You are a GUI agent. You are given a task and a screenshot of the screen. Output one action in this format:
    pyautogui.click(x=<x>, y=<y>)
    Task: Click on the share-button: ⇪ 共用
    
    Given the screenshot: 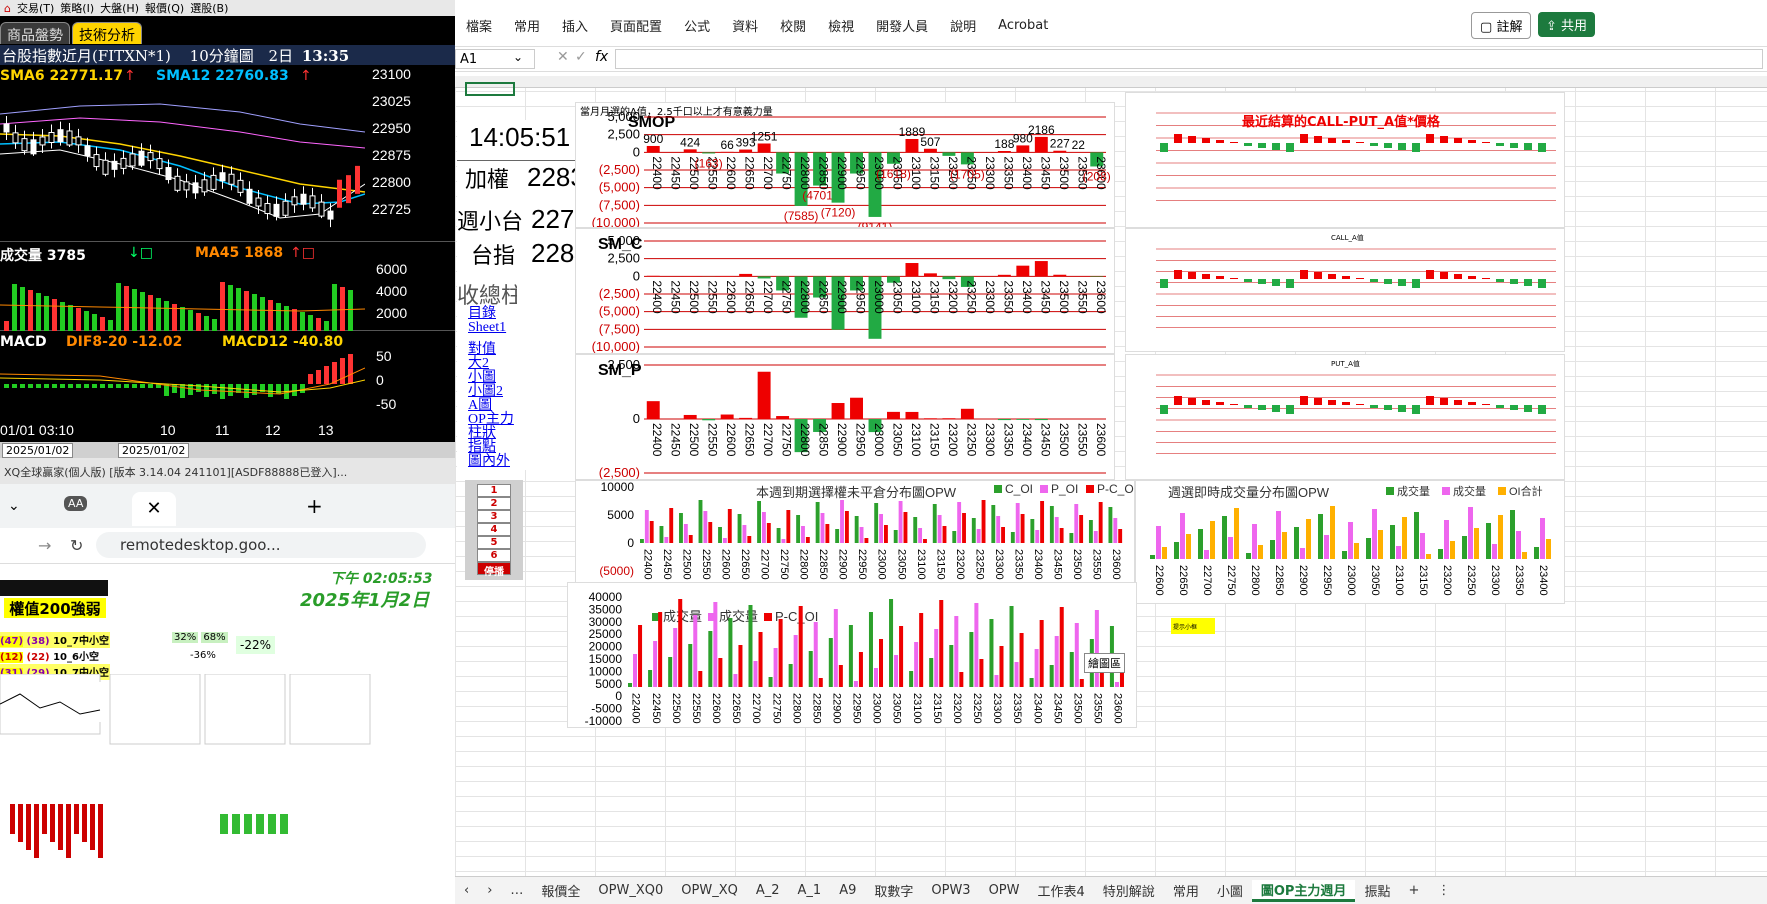 What is the action you would take?
    pyautogui.click(x=1567, y=24)
    